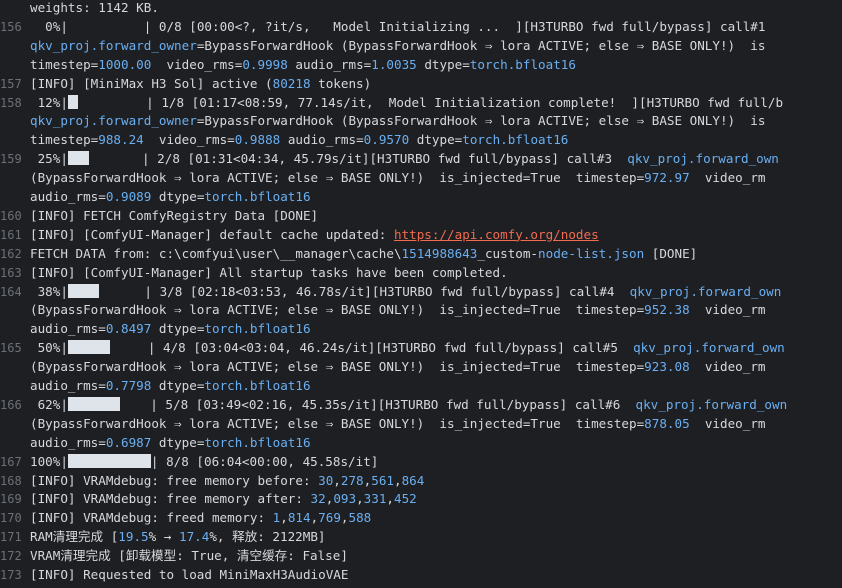 The height and width of the screenshot is (588, 842). I want to click on text-segment: tokens), so click(341, 83).